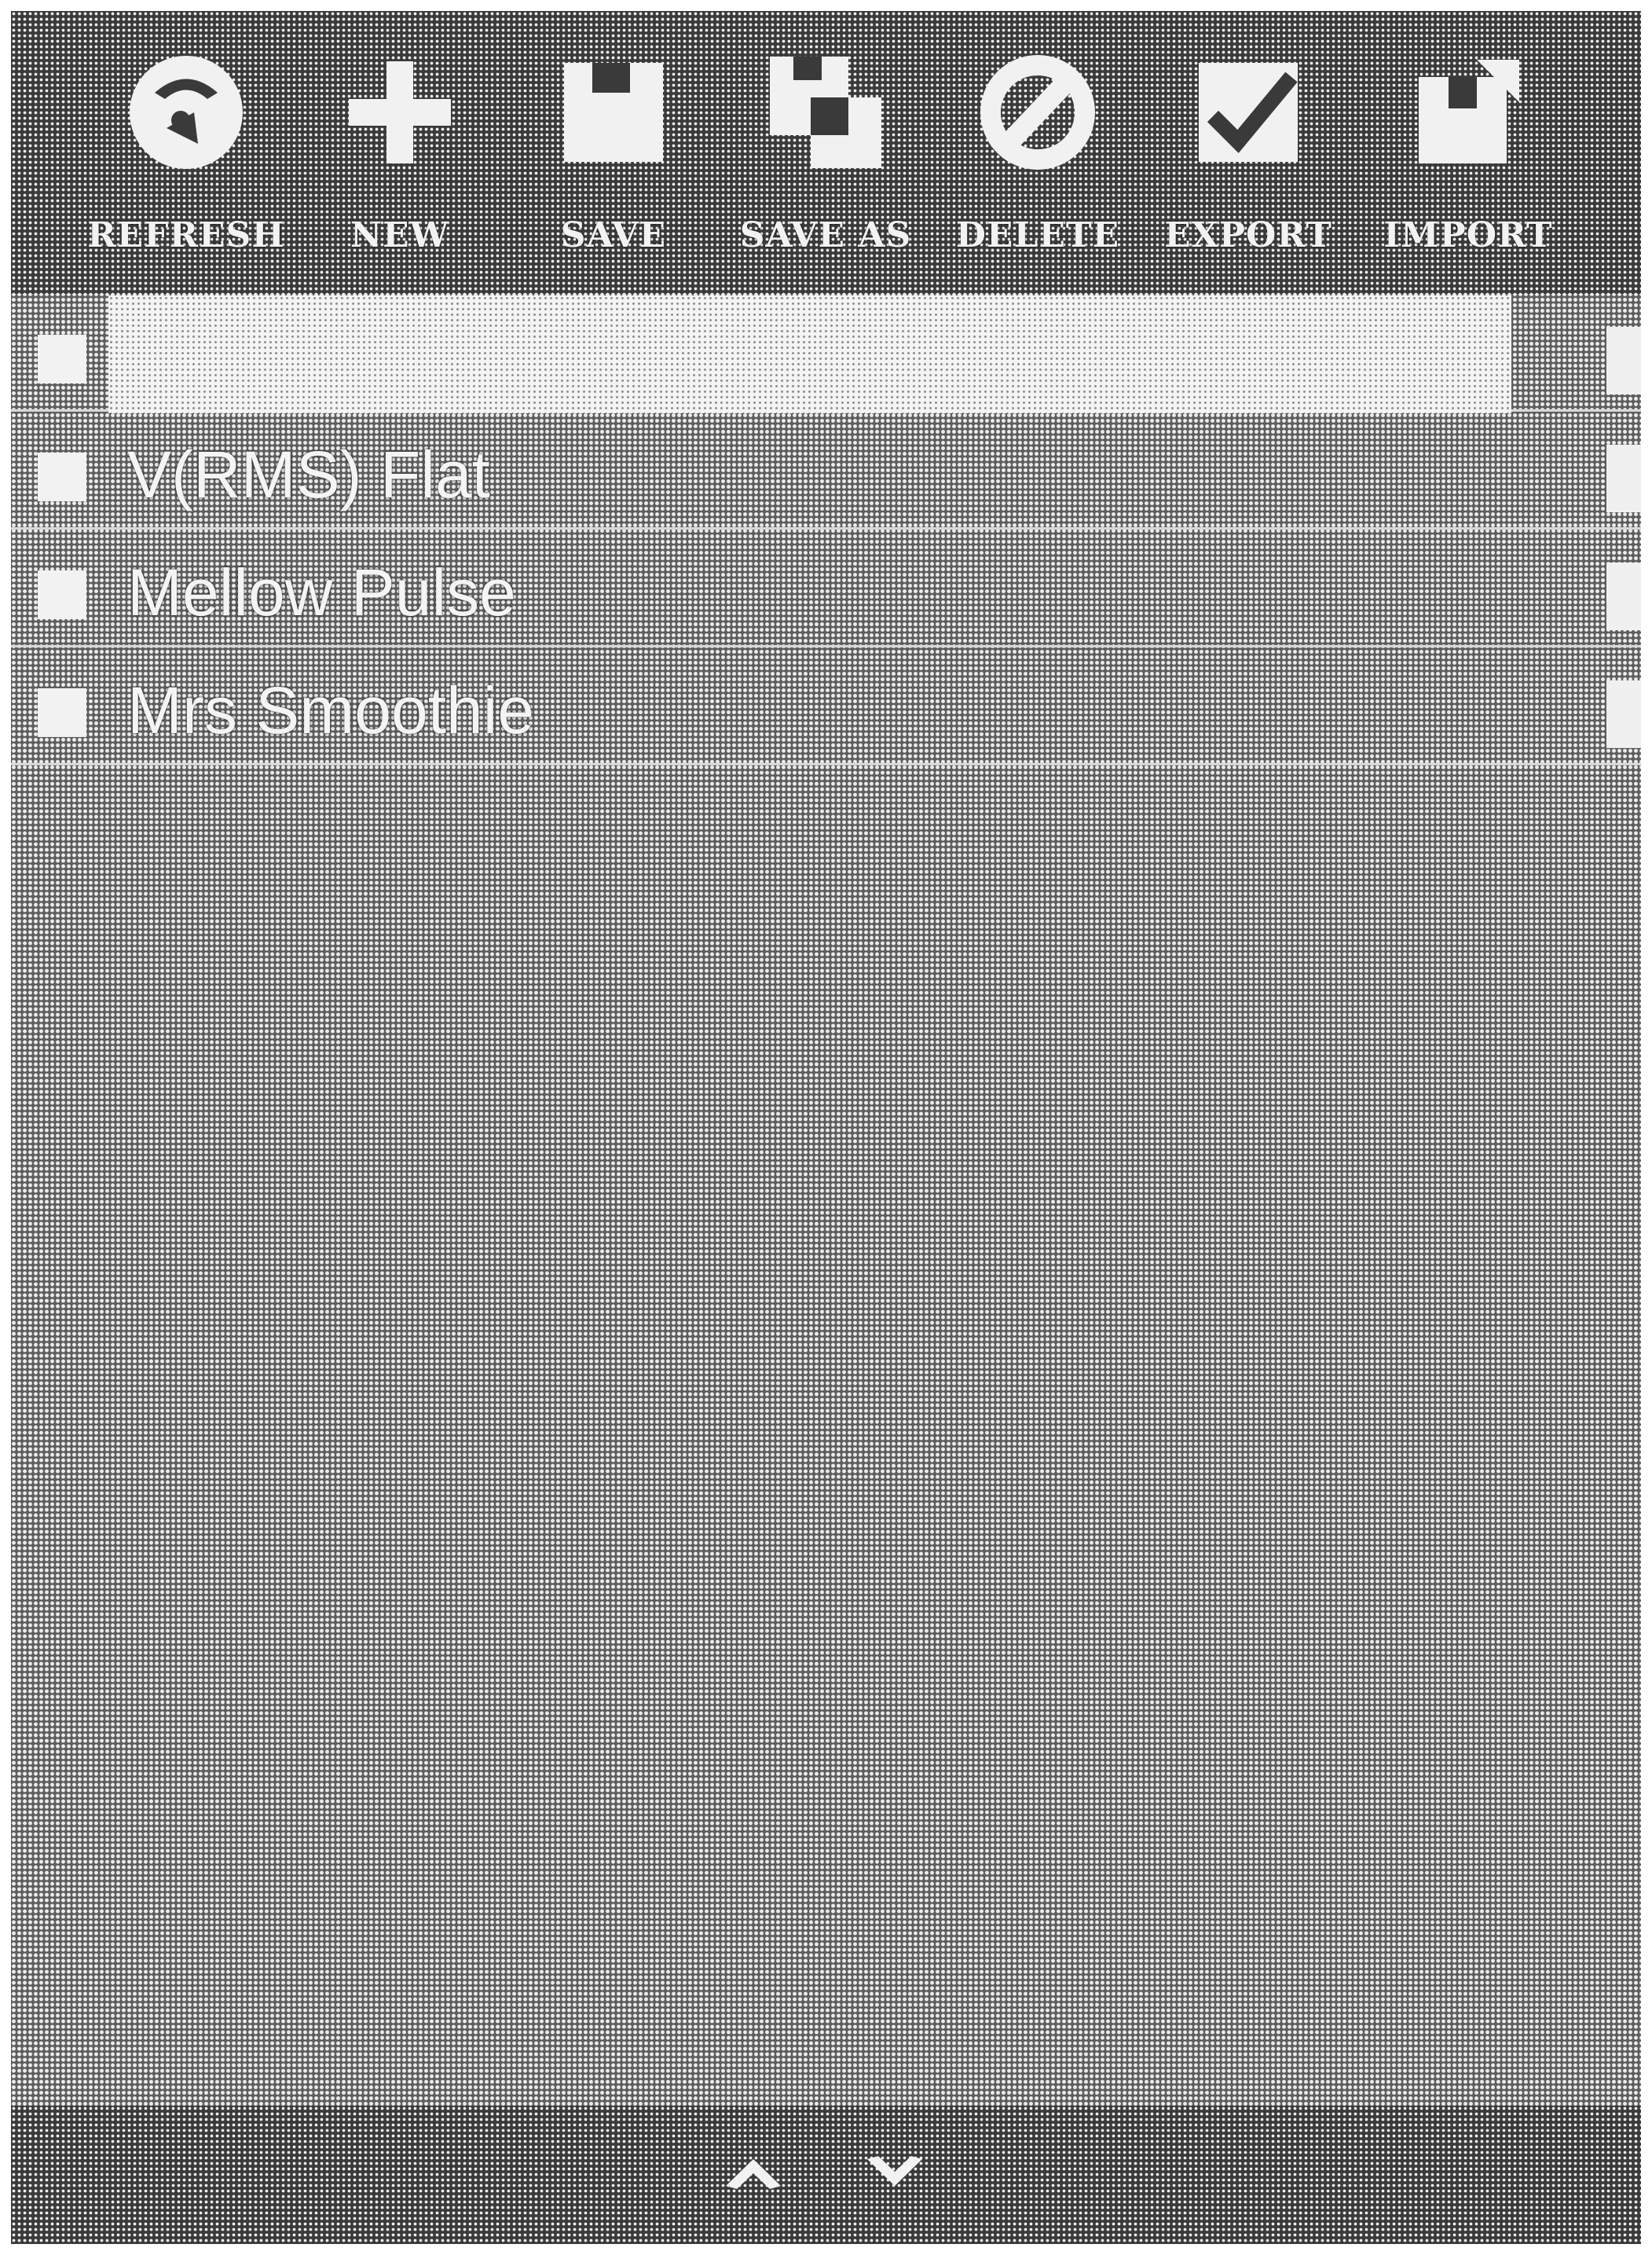 The image size is (1652, 2255). I want to click on export-label: EXPORT, so click(1248, 235).